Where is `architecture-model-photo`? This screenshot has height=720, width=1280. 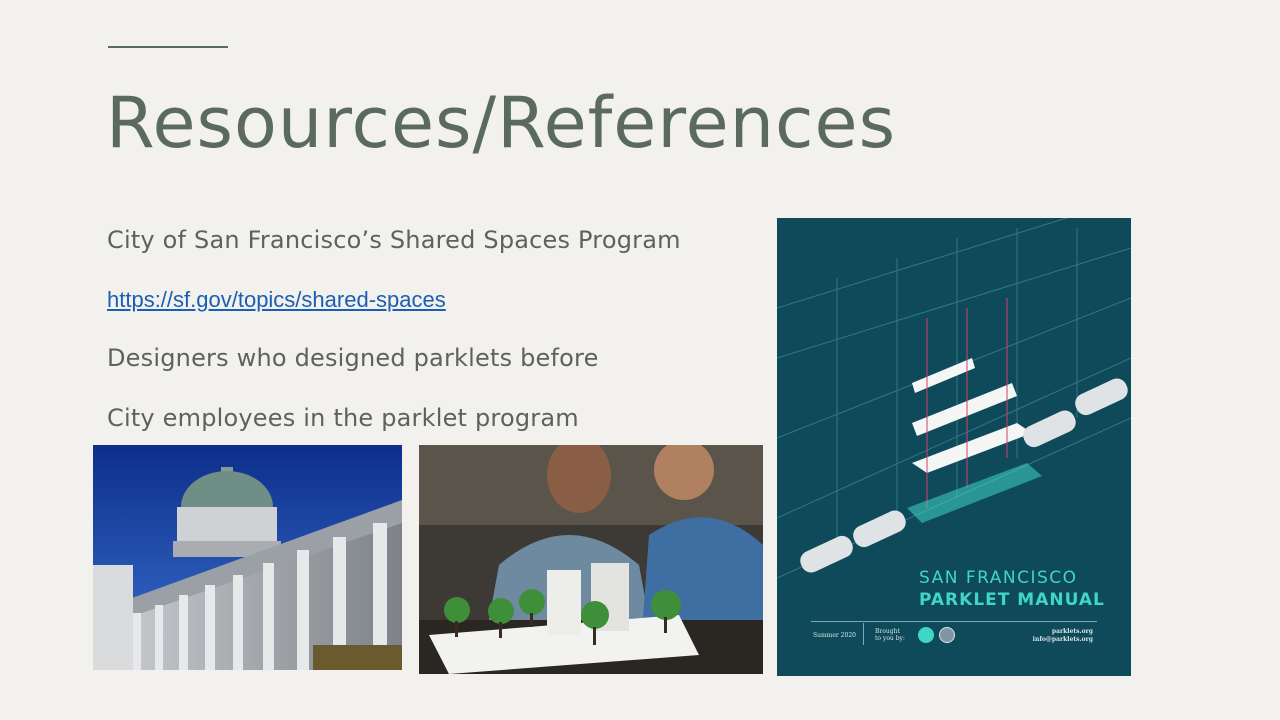
architecture-model-photo is located at coordinates (591, 559).